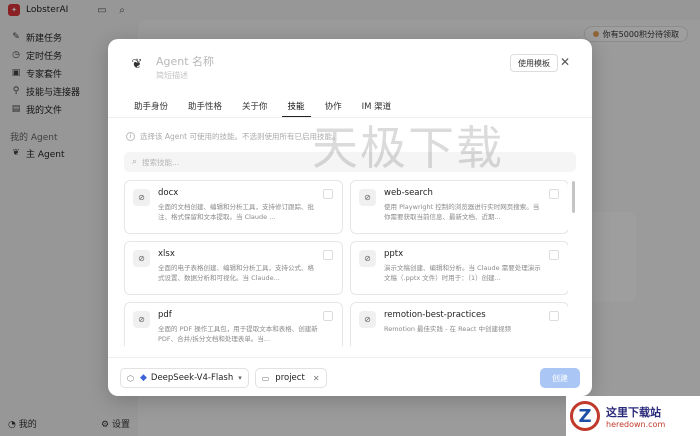  Describe the element at coordinates (565, 62) in the screenshot. I see `close-icon: ✕` at that location.